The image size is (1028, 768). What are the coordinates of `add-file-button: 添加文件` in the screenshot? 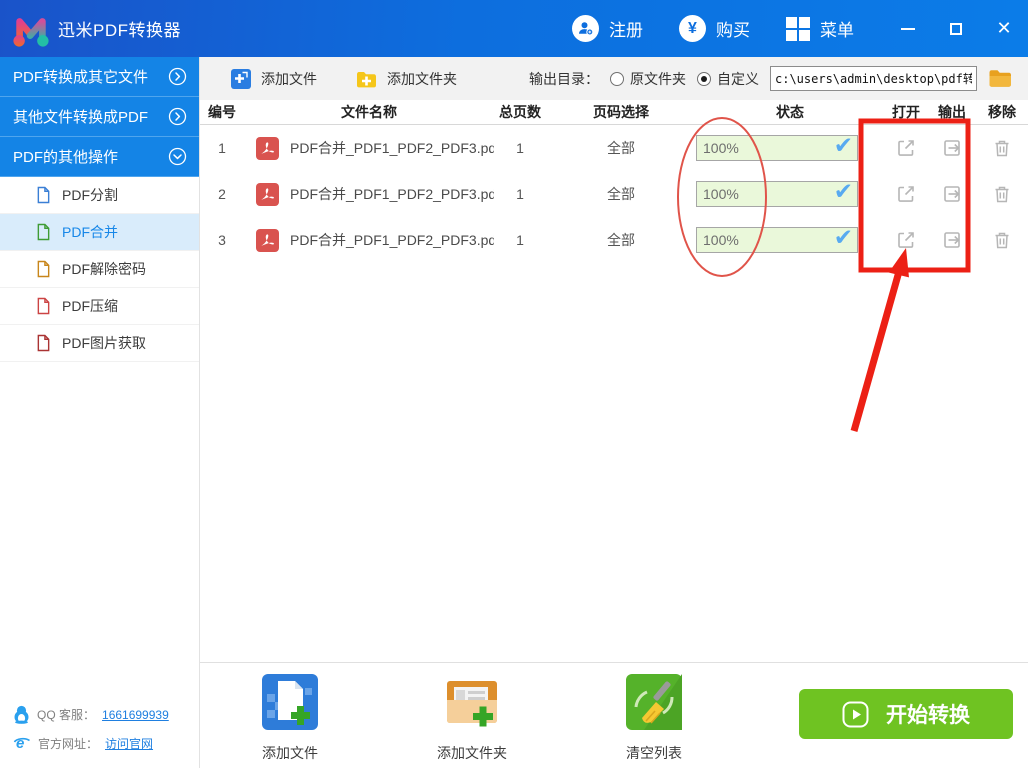 It's located at (273, 79).